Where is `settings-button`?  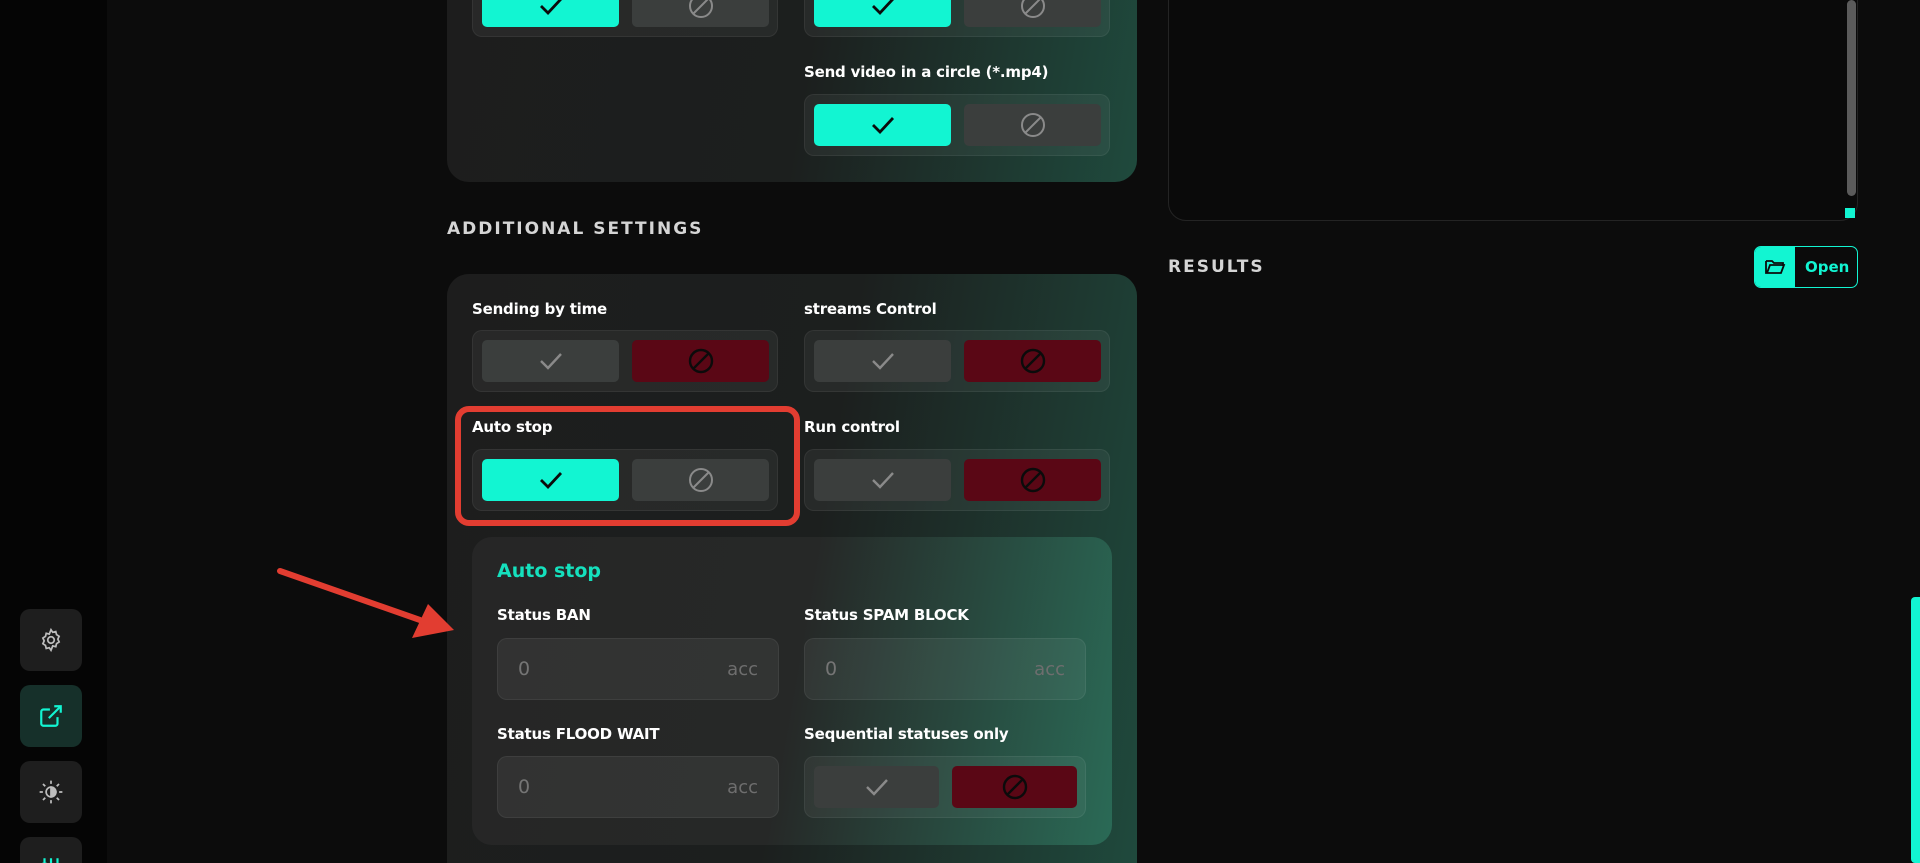
settings-button is located at coordinates (51, 640).